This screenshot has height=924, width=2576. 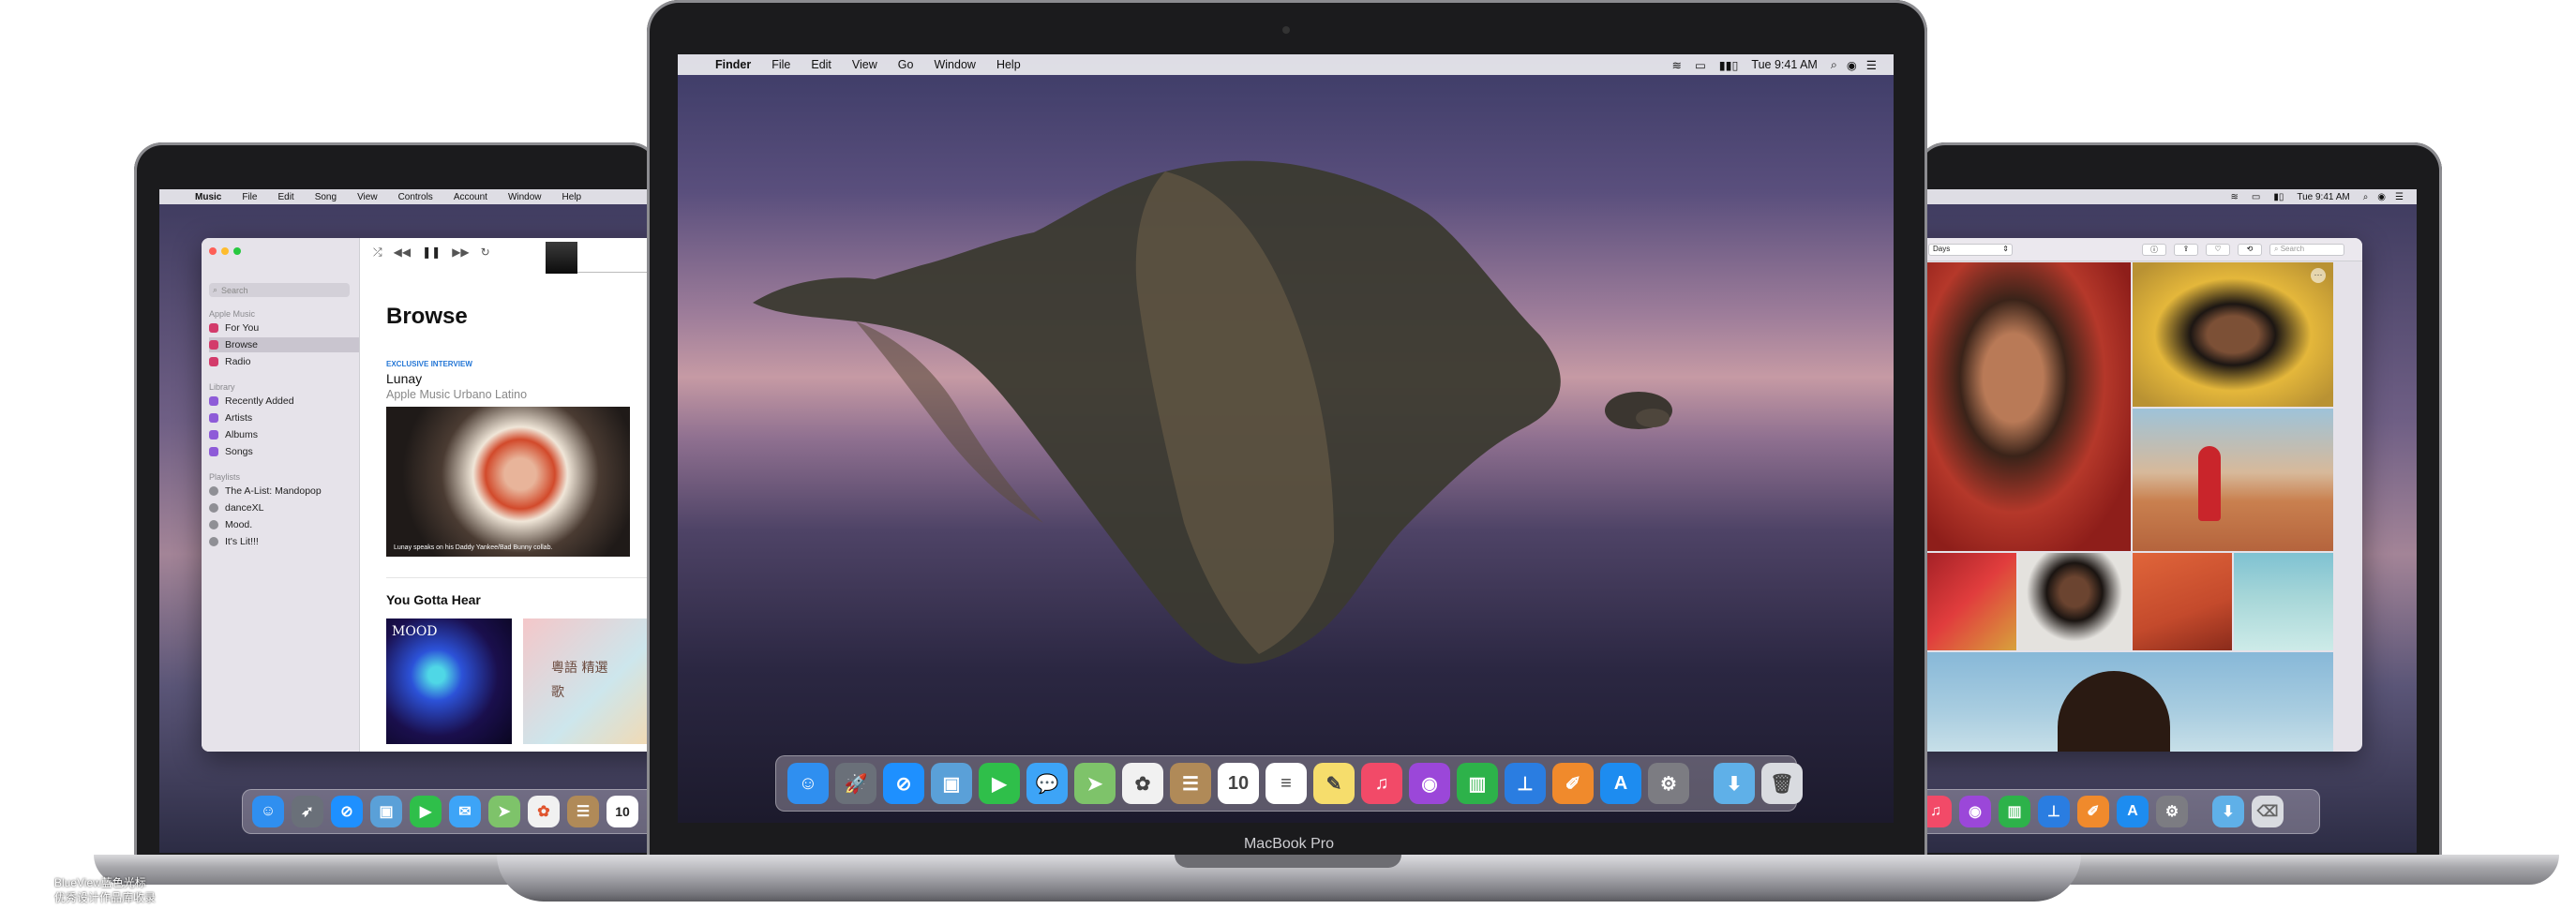 I want to click on photo-laundry-line, so click(x=2283, y=601).